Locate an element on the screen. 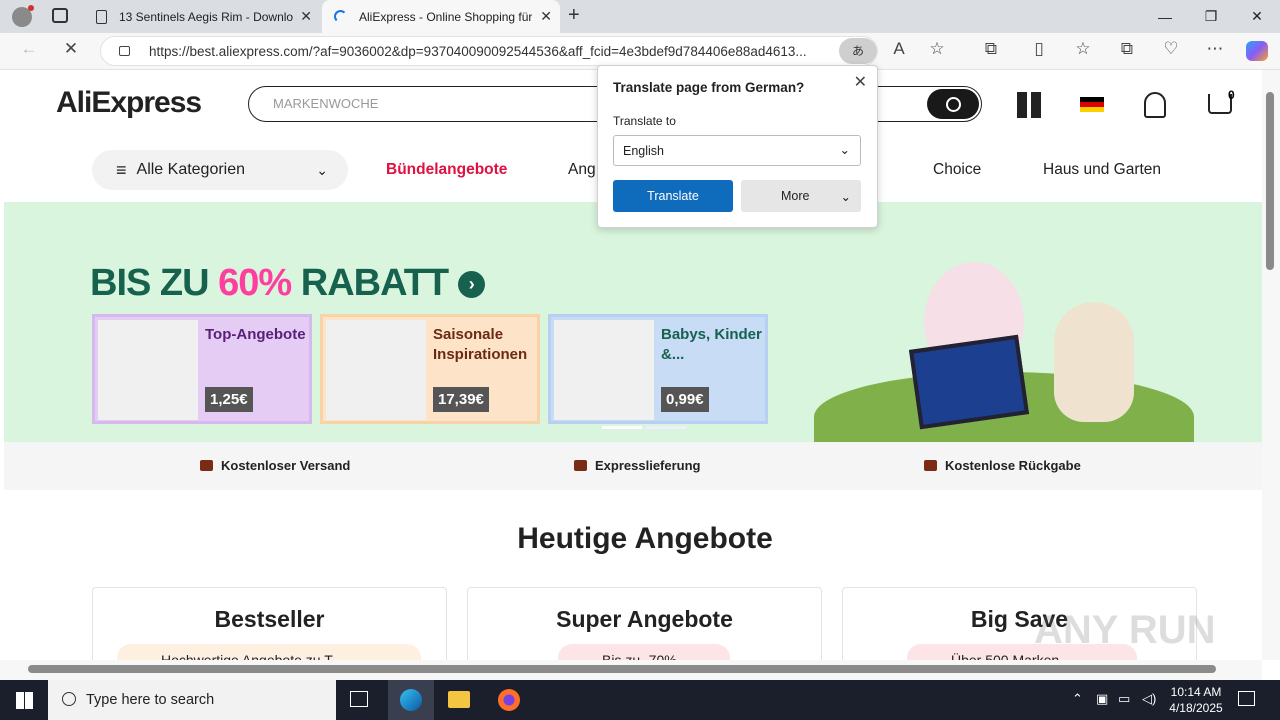  vertical-scrollbar is located at coordinates (1271, 365).